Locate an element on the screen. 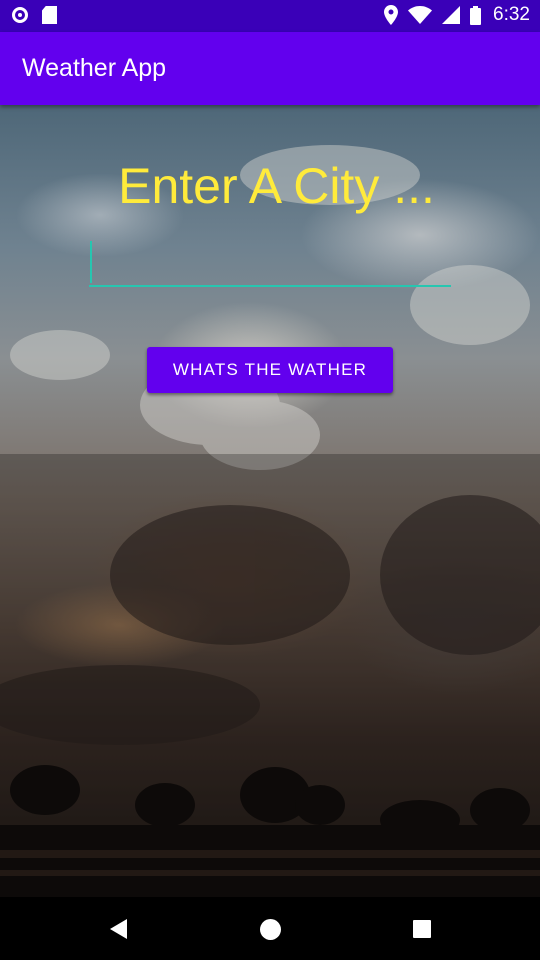  back-icon is located at coordinates (118, 929).